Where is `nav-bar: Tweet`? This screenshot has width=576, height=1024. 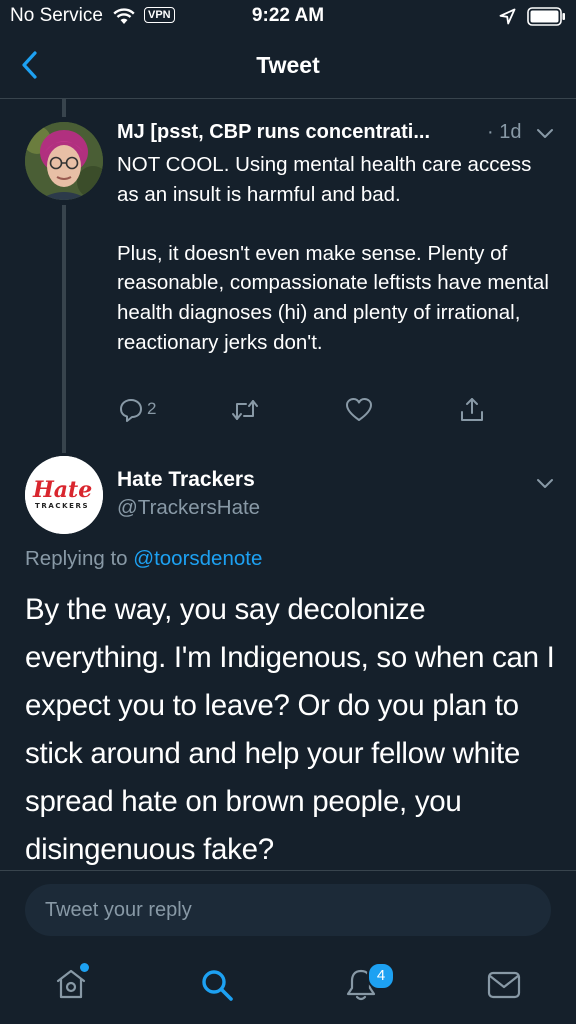 nav-bar: Tweet is located at coordinates (288, 66).